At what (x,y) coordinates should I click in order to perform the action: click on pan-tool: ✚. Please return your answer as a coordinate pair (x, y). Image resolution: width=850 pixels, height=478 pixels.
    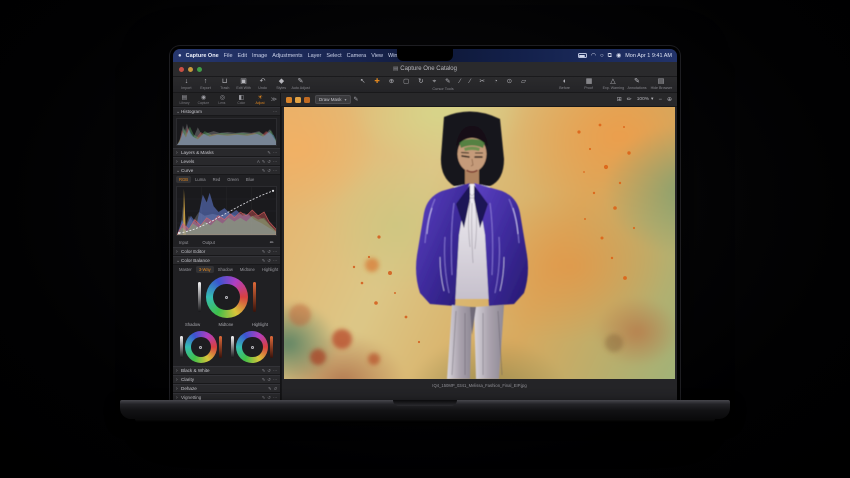
    Looking at the image, I should click on (376, 82).